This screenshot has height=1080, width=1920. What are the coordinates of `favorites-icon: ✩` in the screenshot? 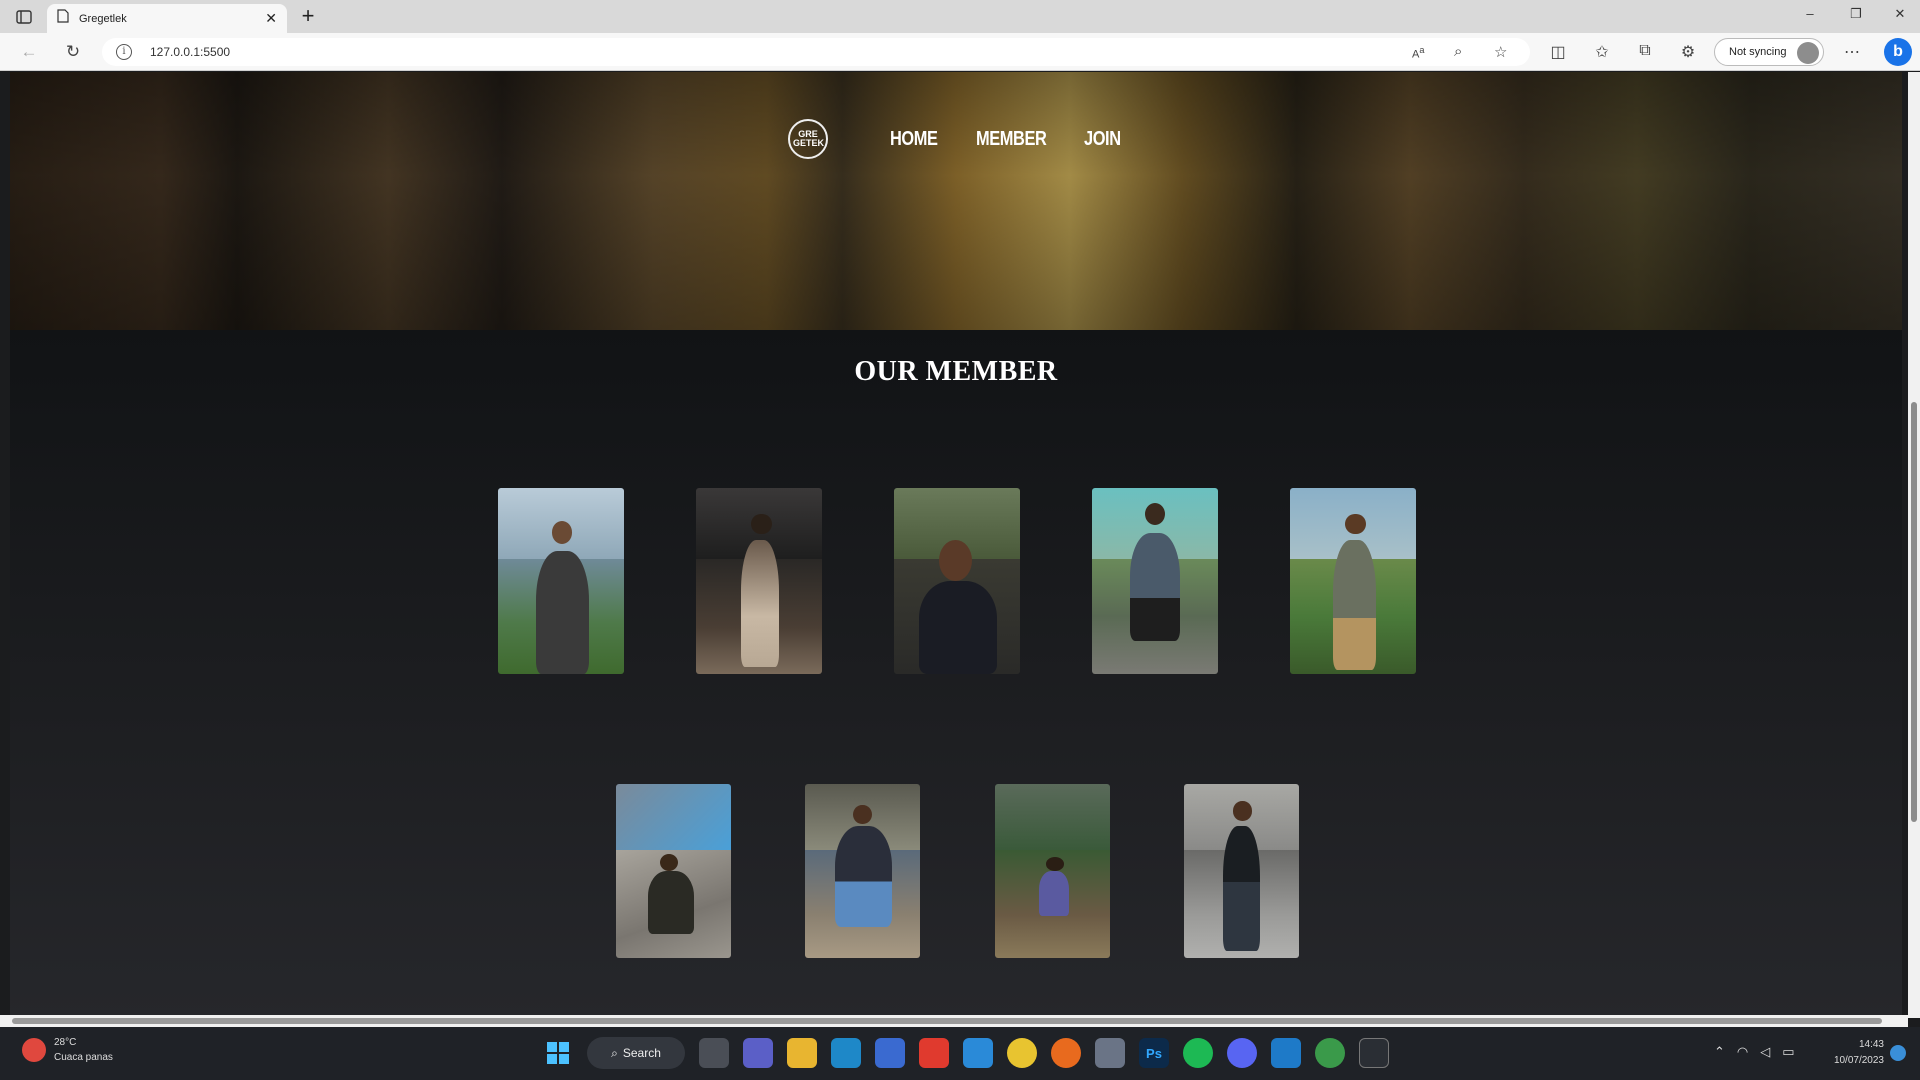 It's located at (1602, 52).